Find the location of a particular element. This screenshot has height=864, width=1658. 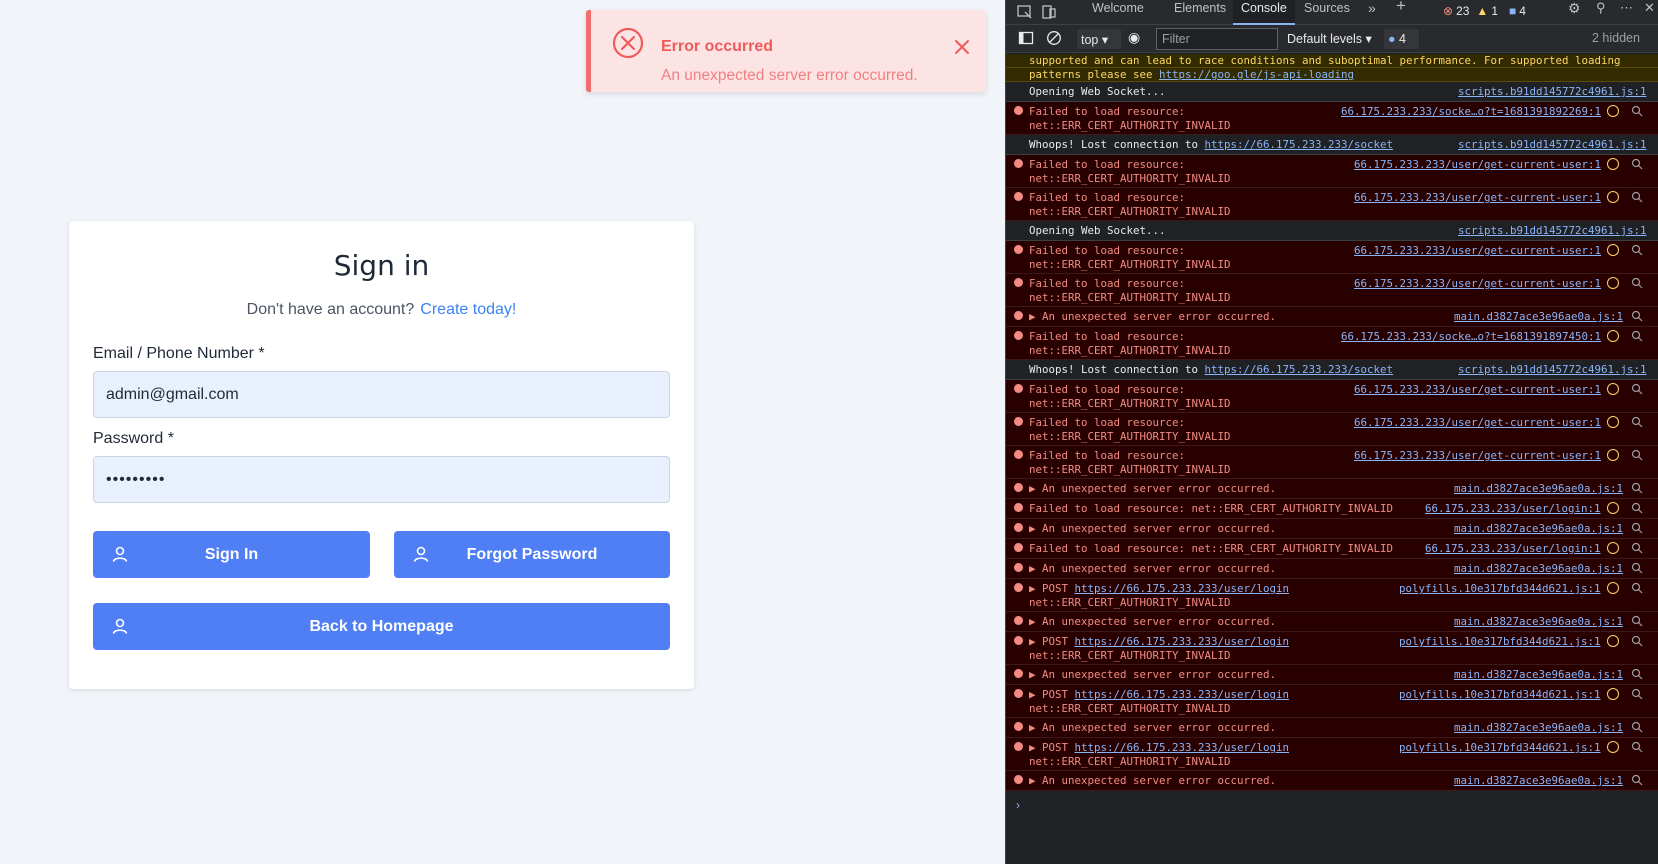

issue-counts: ⊗ 23 ▲ 1 ■ 4 is located at coordinates (1486, 11).